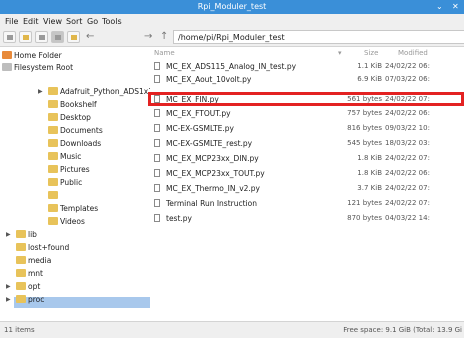  Describe the element at coordinates (78, 104) in the screenshot. I see `sidebar-item-label: Bookshelf` at that location.